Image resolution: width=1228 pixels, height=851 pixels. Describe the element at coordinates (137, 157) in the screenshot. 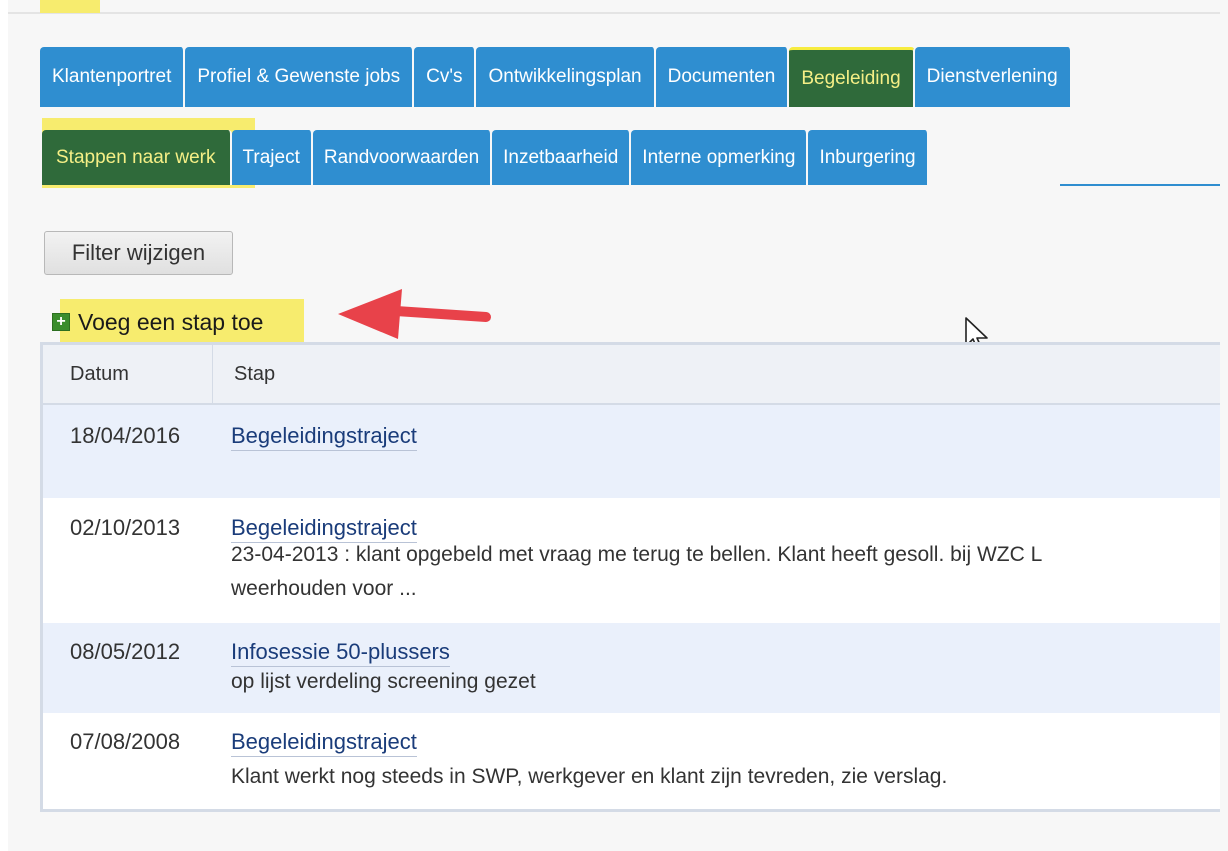

I see `subtab-stappen-naar-werk: Stappen naar werk` at that location.